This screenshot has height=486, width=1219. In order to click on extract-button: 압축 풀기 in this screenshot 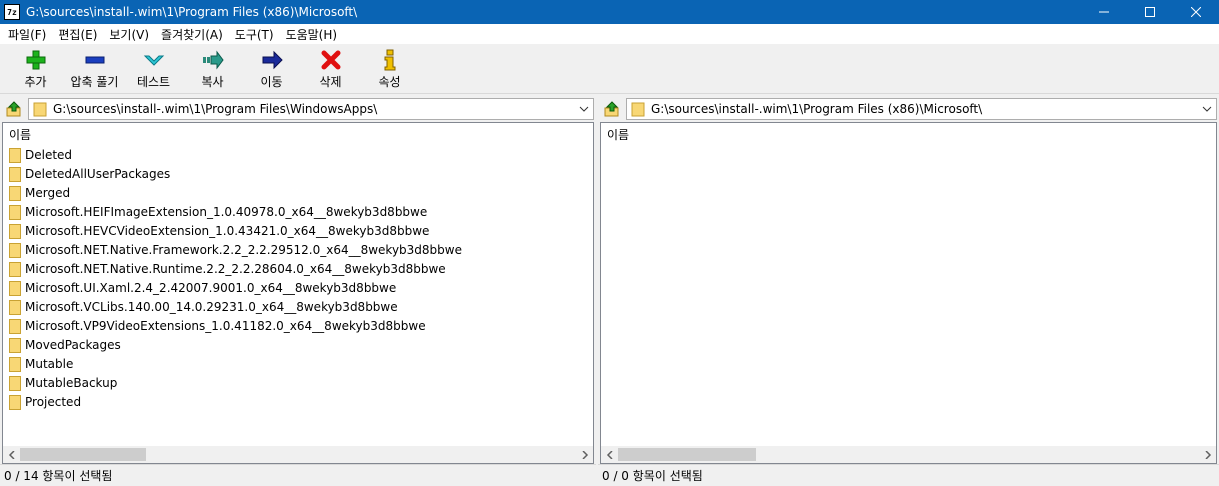, I will do `click(94, 69)`.